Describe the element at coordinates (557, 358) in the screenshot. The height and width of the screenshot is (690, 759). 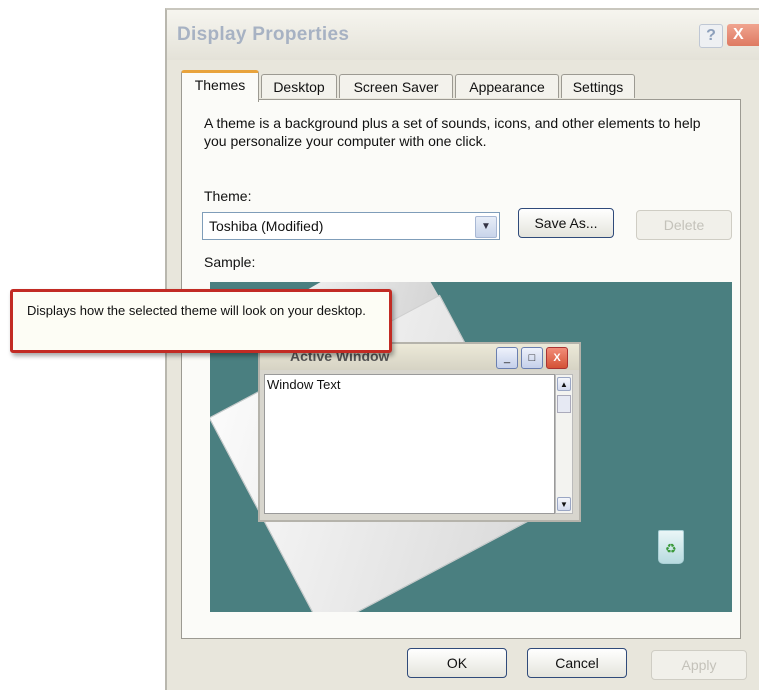
I see `close-icon: X` at that location.